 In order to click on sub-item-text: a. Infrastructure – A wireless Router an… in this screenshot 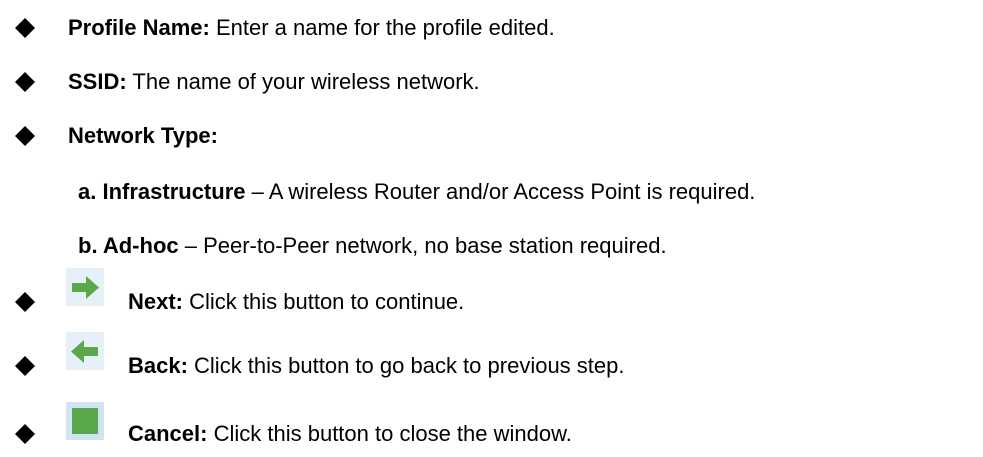, I will do `click(416, 192)`.